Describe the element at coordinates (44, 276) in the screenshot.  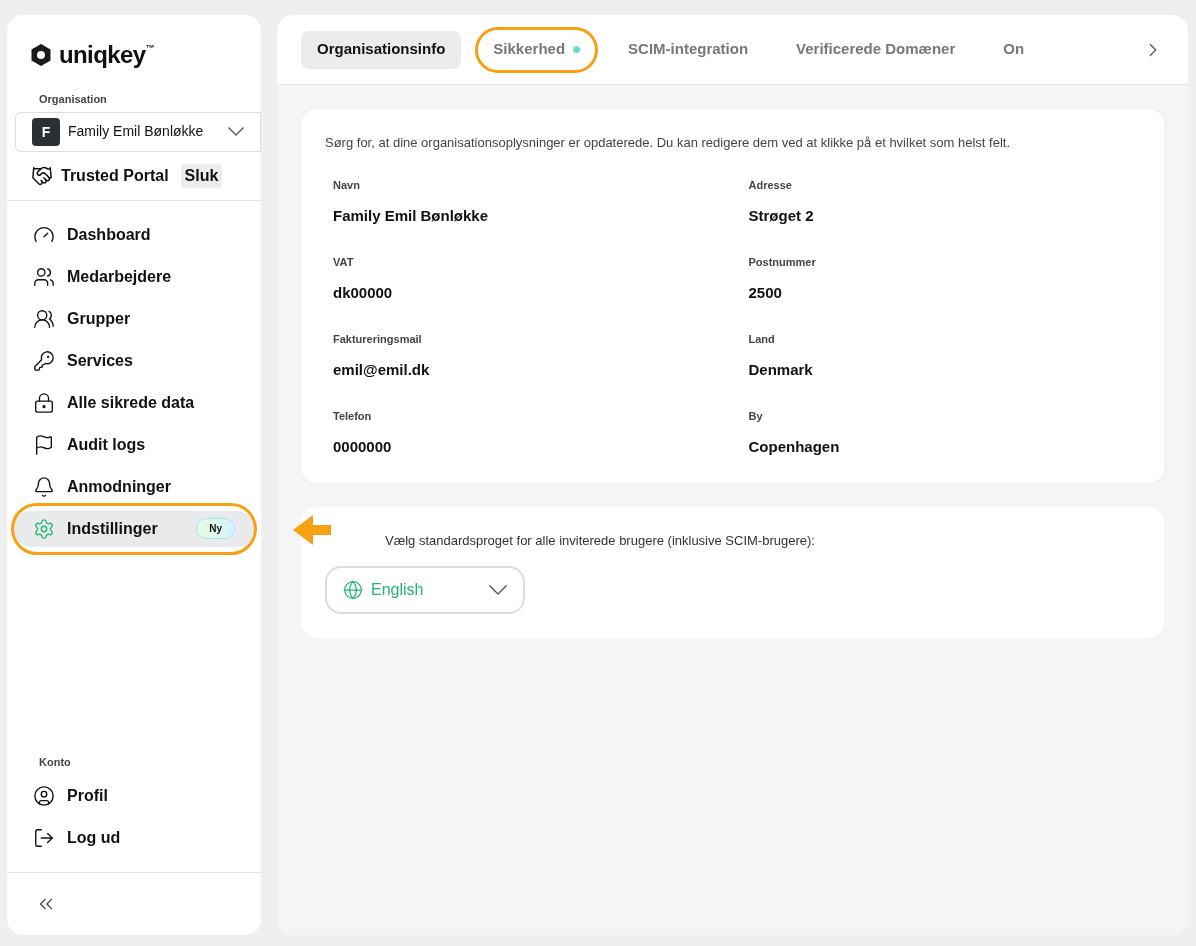
I see `users-icon` at that location.